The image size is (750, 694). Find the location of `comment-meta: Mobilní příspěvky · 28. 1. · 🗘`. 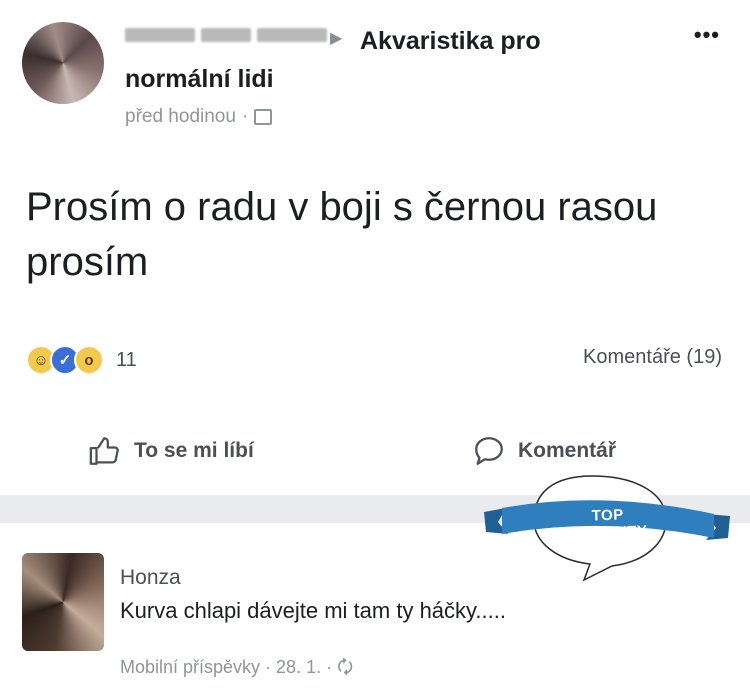

comment-meta: Mobilní příspěvky · 28. 1. · 🗘 is located at coordinates (236, 670).